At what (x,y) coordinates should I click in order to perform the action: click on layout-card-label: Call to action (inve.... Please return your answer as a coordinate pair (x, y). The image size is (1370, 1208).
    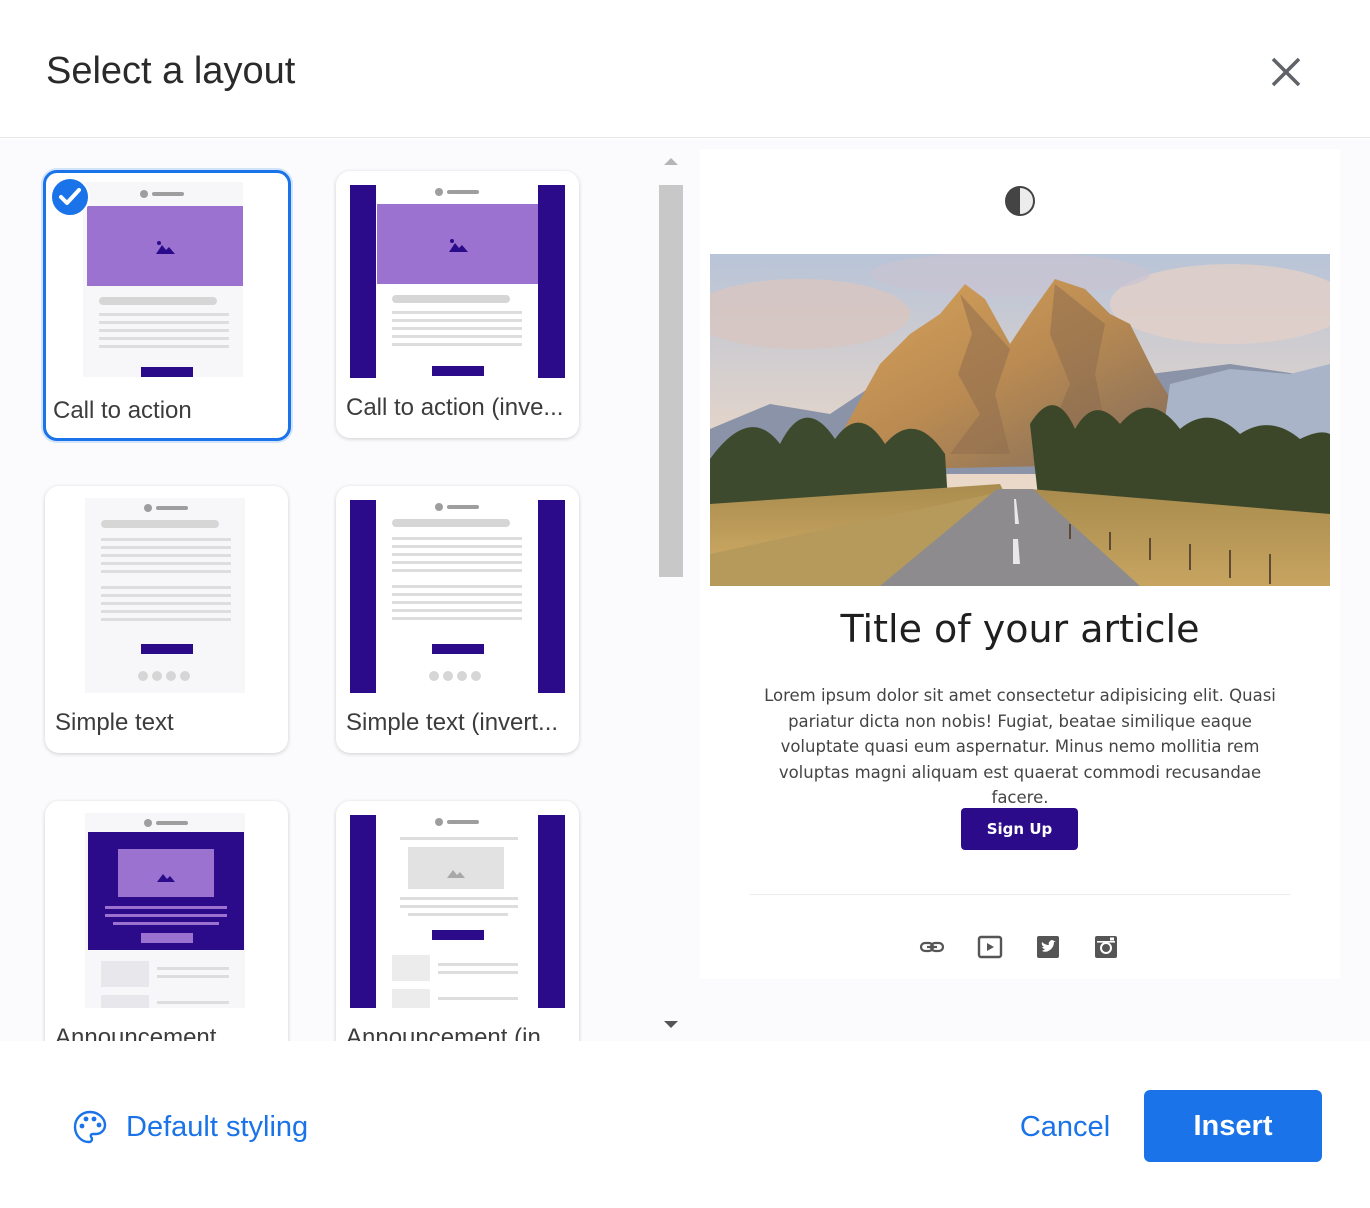
    Looking at the image, I should click on (455, 407).